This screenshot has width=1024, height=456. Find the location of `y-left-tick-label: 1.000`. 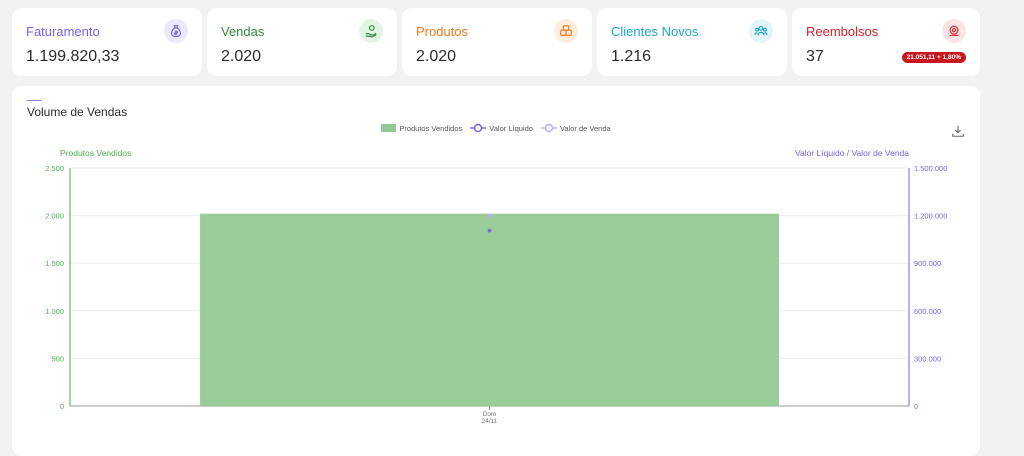

y-left-tick-label: 1.000 is located at coordinates (54, 311).